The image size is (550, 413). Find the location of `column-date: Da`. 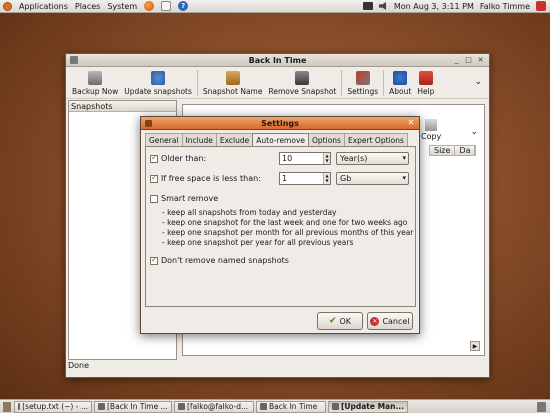

column-date: Da is located at coordinates (465, 150).